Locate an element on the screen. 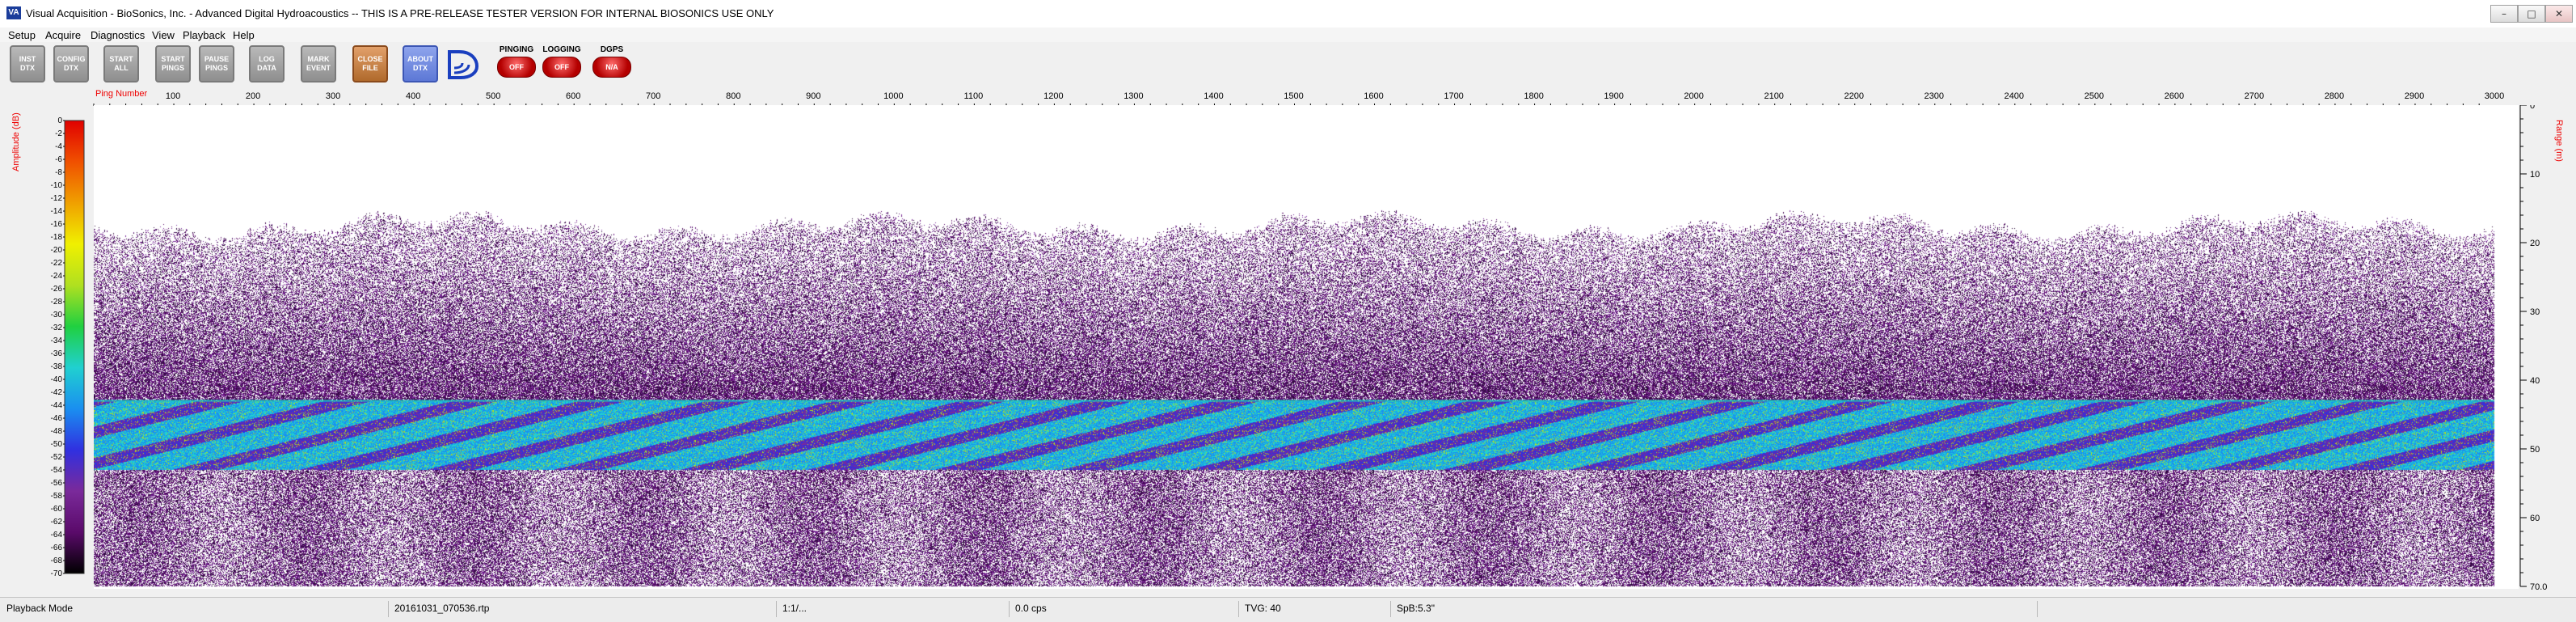 The image size is (2576, 622). colorbar-tick-label: -42 is located at coordinates (57, 392).